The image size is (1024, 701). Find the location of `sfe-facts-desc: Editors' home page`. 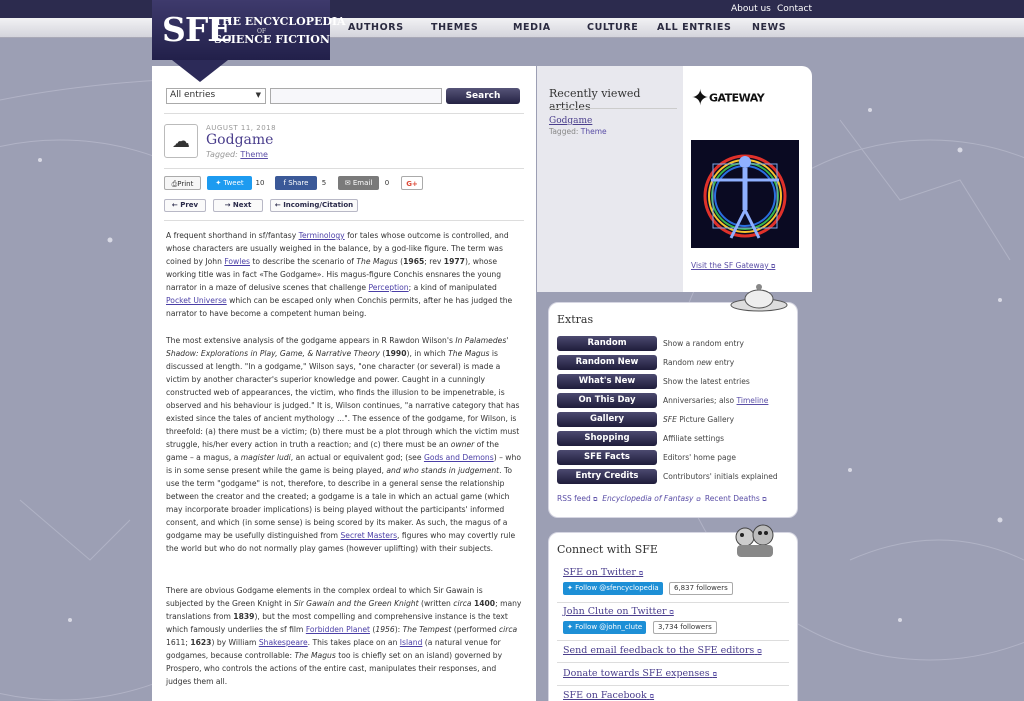

sfe-facts-desc: Editors' home page is located at coordinates (699, 457).